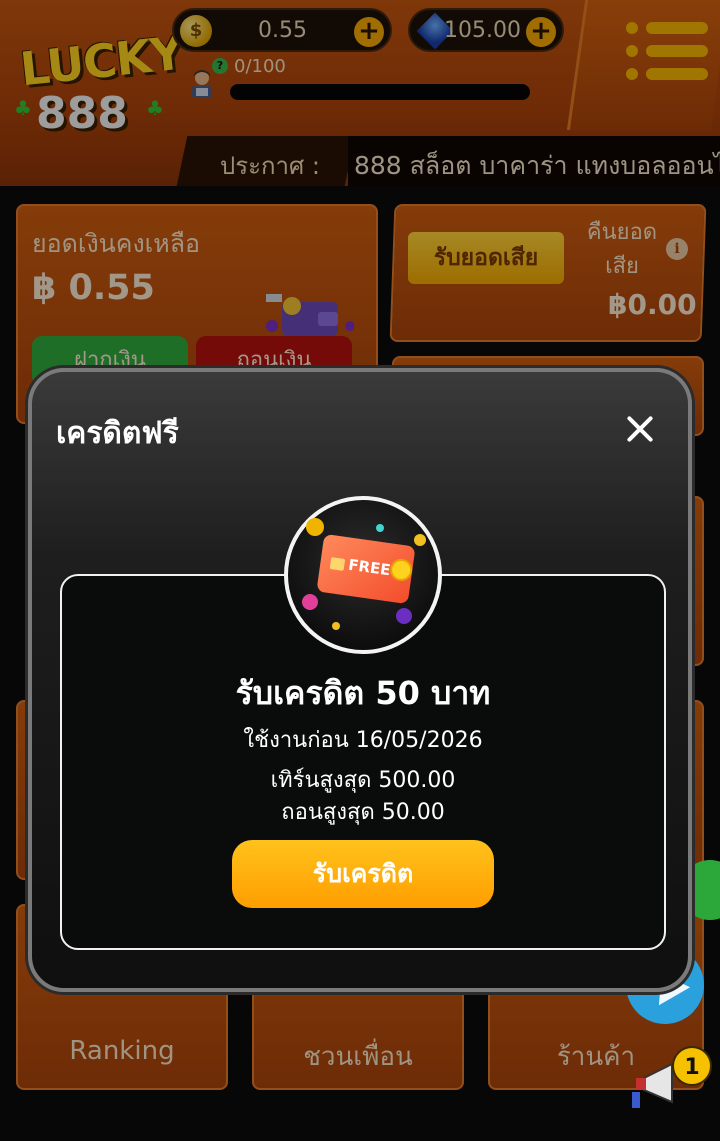  What do you see at coordinates (640, 430) in the screenshot?
I see `close-icon` at bounding box center [640, 430].